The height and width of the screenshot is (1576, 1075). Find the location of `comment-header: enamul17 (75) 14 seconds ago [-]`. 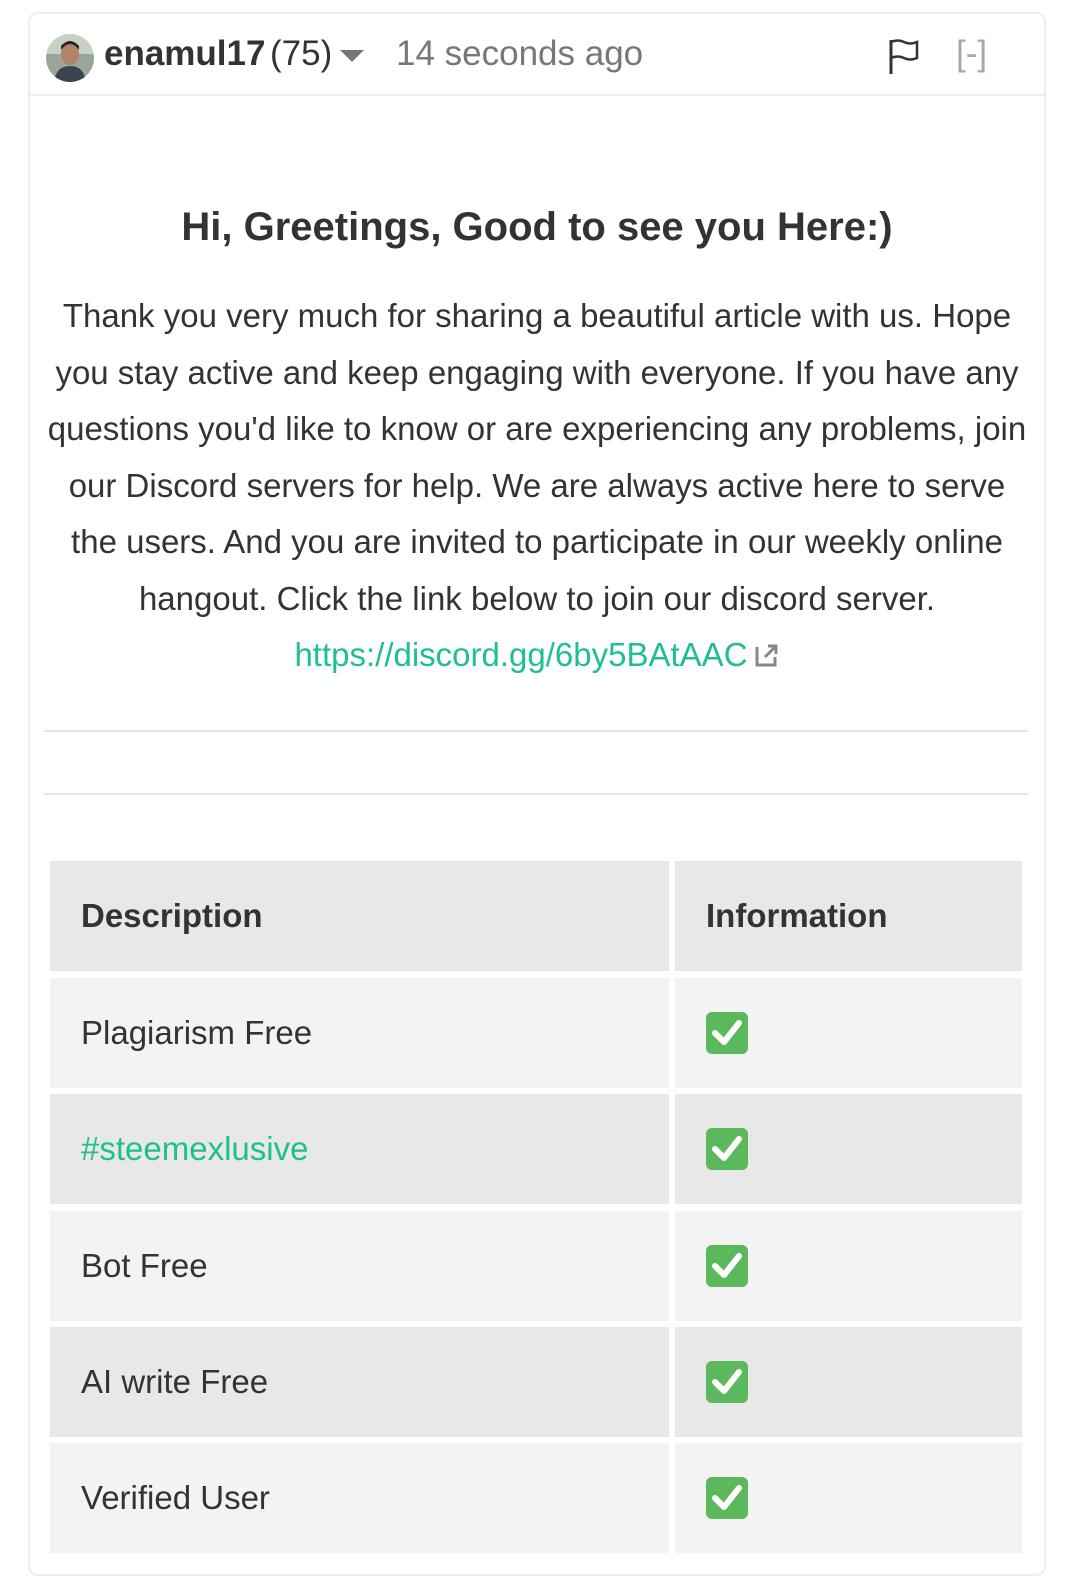

comment-header: enamul17 (75) 14 seconds ago [-] is located at coordinates (537, 55).